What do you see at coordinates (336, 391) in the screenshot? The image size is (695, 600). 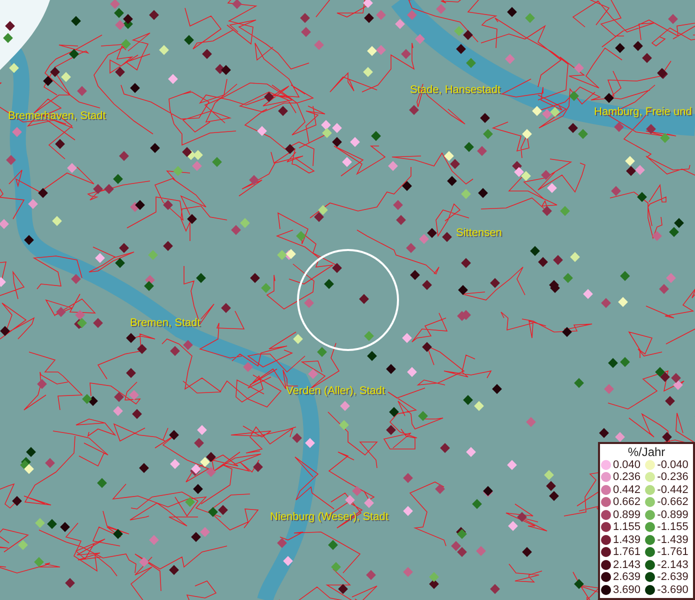 I see `place-label: Verden (Aller), Stadt` at bounding box center [336, 391].